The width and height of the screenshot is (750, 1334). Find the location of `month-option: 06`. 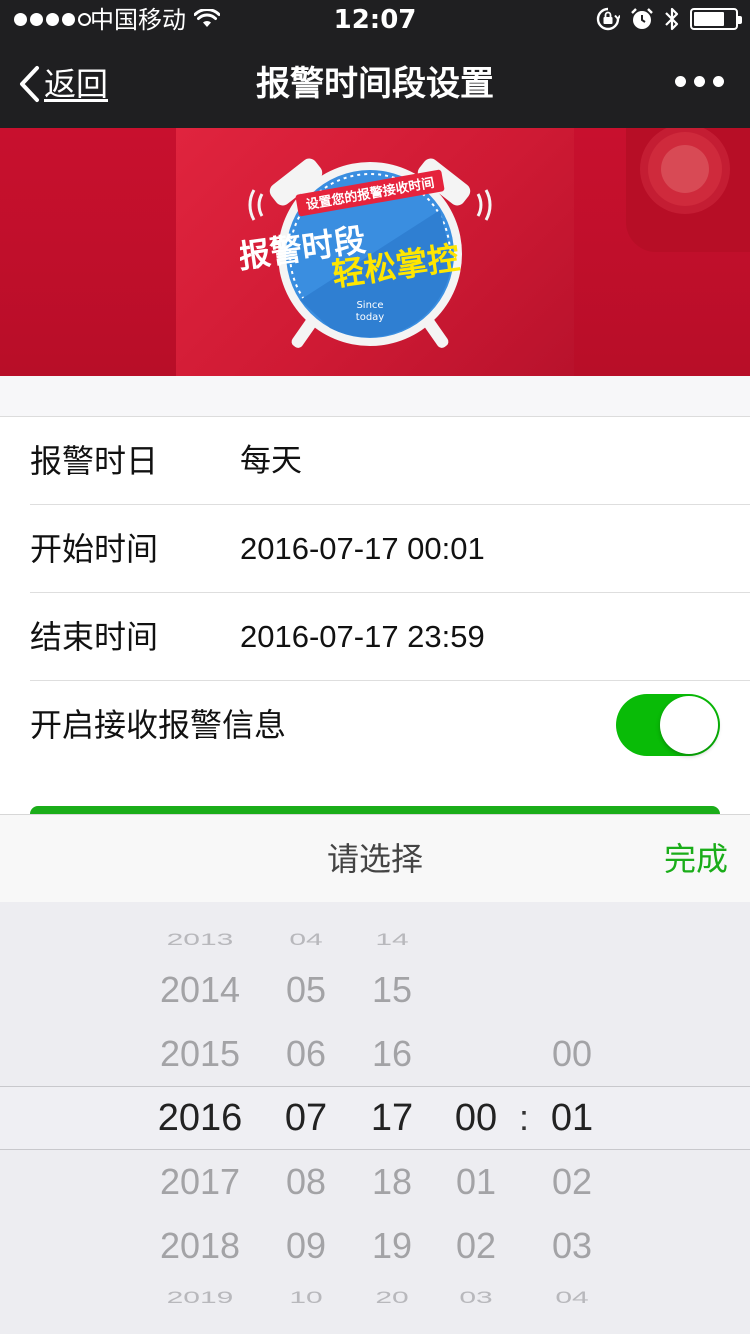

month-option: 06 is located at coordinates (306, 1054).